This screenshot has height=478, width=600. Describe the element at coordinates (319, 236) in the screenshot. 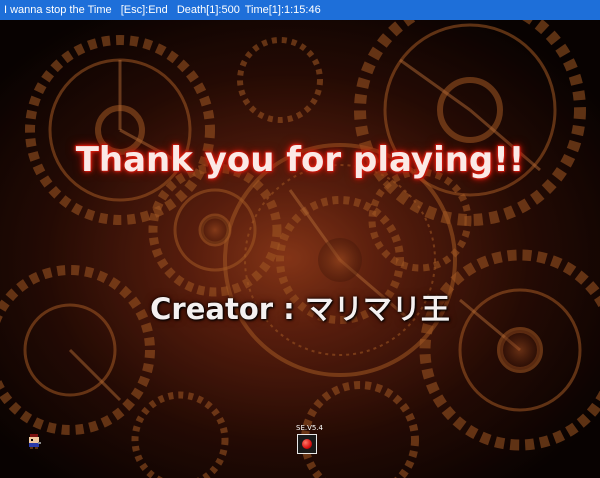

I see `watermark-logo` at that location.